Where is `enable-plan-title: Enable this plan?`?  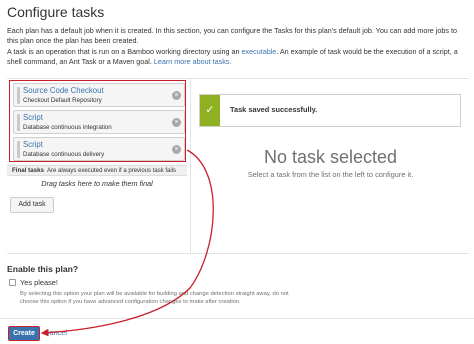 enable-plan-title: Enable this plan? is located at coordinates (43, 269).